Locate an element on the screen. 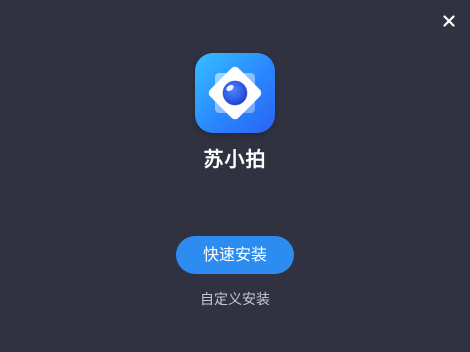 The width and height of the screenshot is (470, 352). close-icon is located at coordinates (449, 21).